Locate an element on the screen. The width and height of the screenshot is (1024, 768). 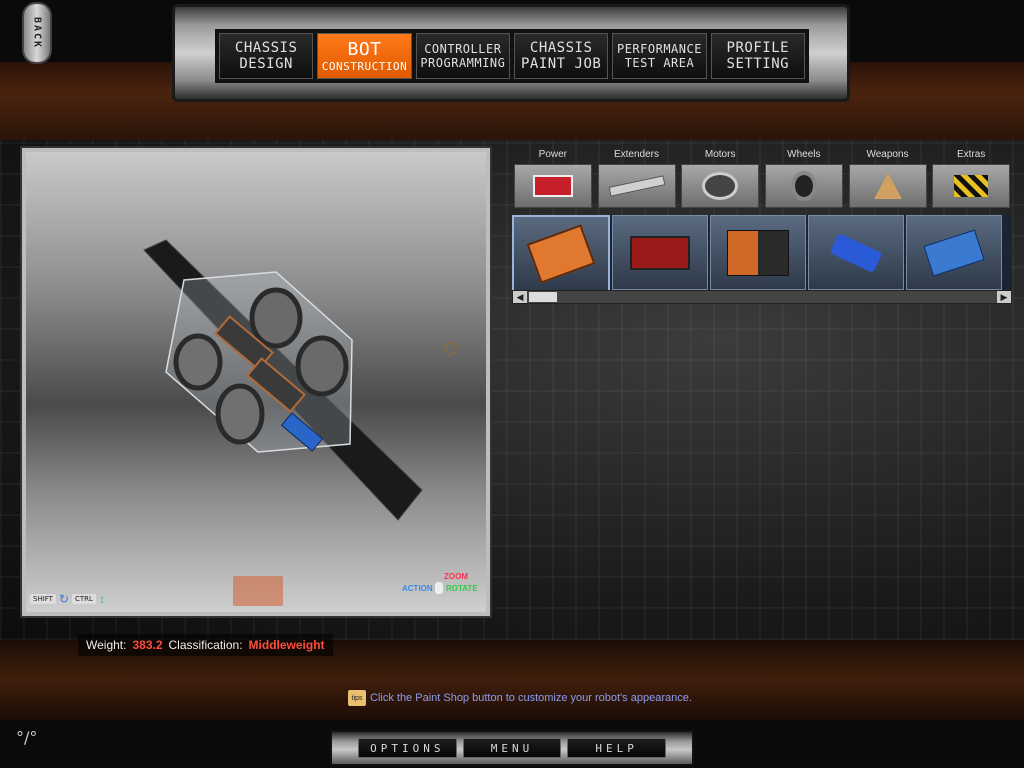
tab-label-line2: CONSTRUCTION is located at coordinates (364, 66).